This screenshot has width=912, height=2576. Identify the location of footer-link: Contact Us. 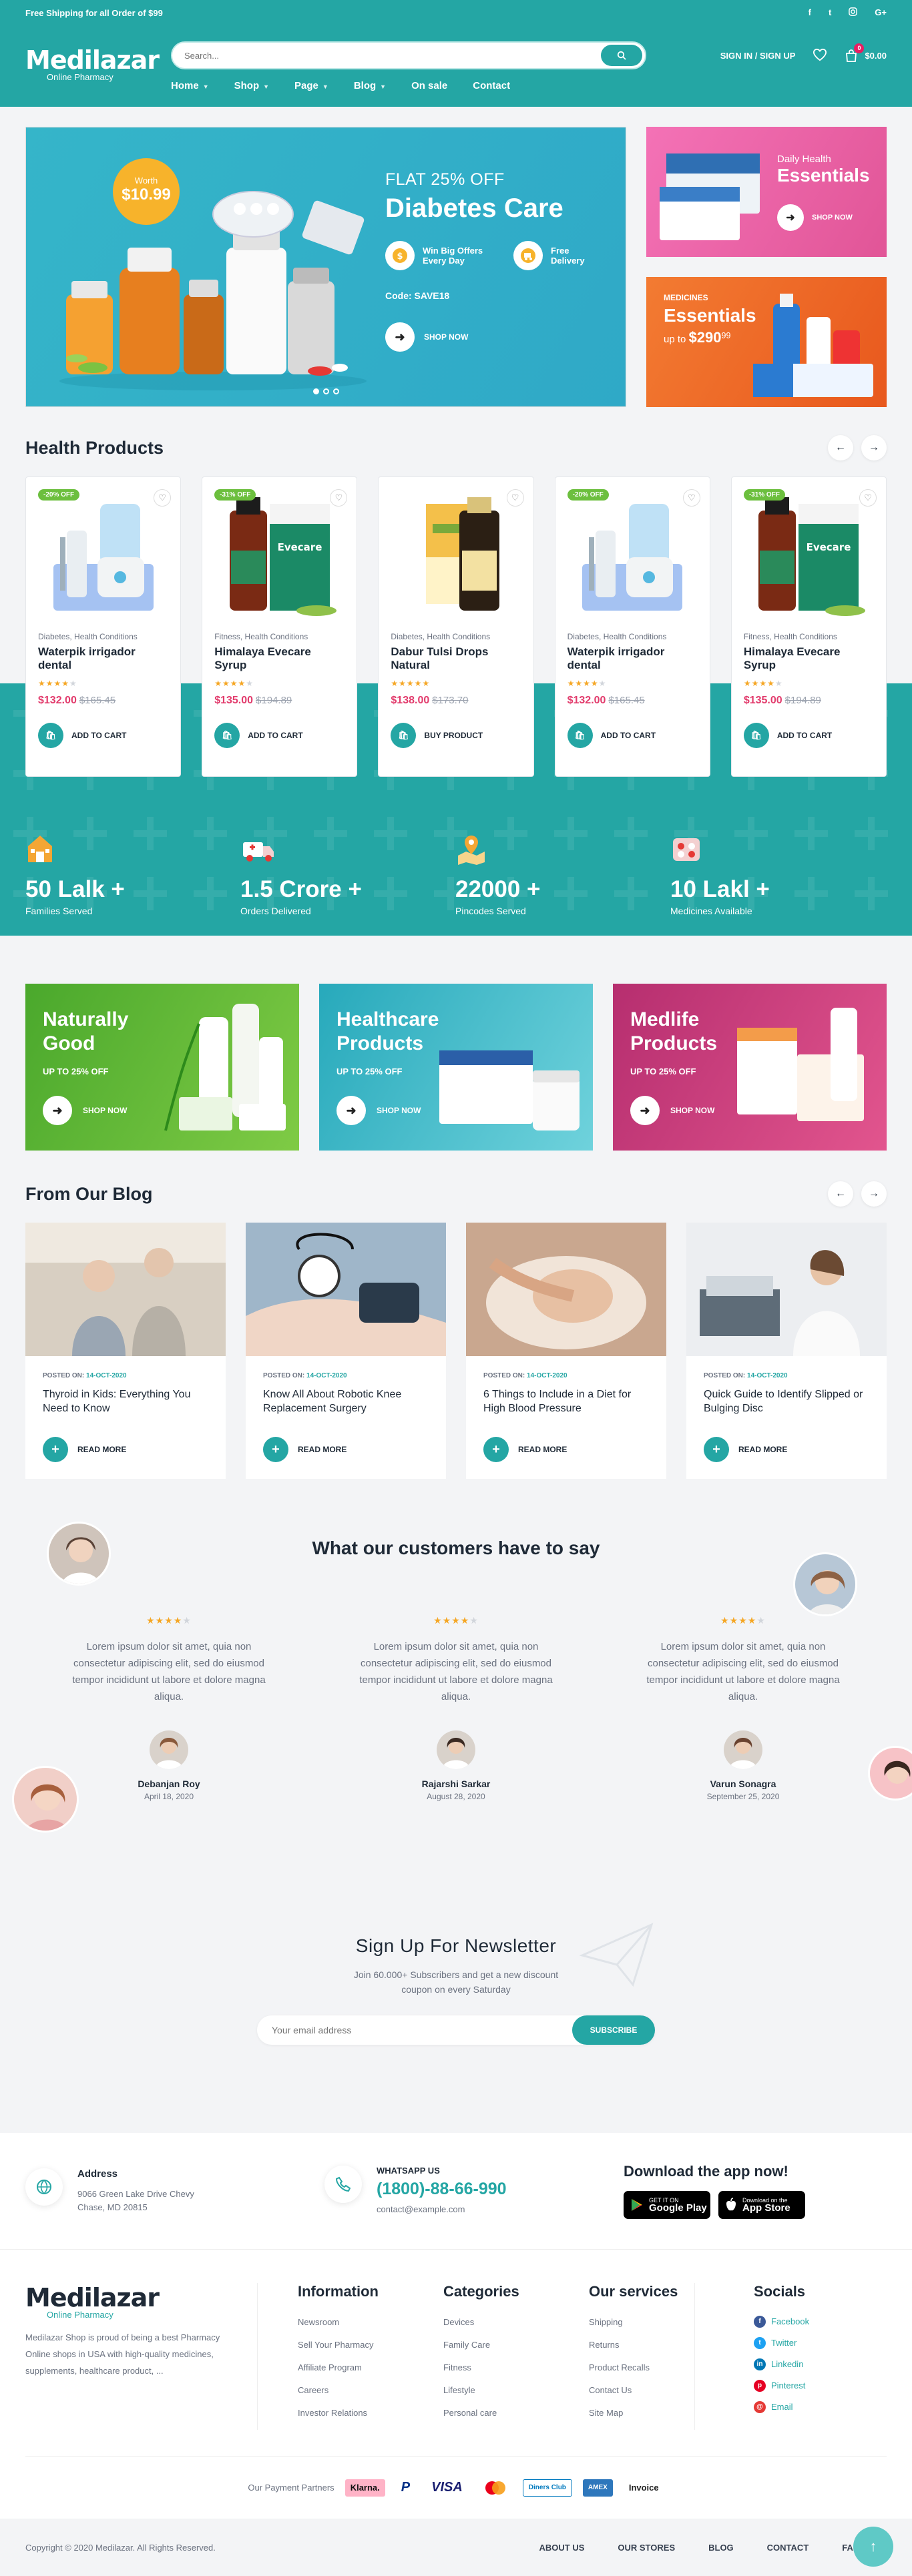
(641, 2390).